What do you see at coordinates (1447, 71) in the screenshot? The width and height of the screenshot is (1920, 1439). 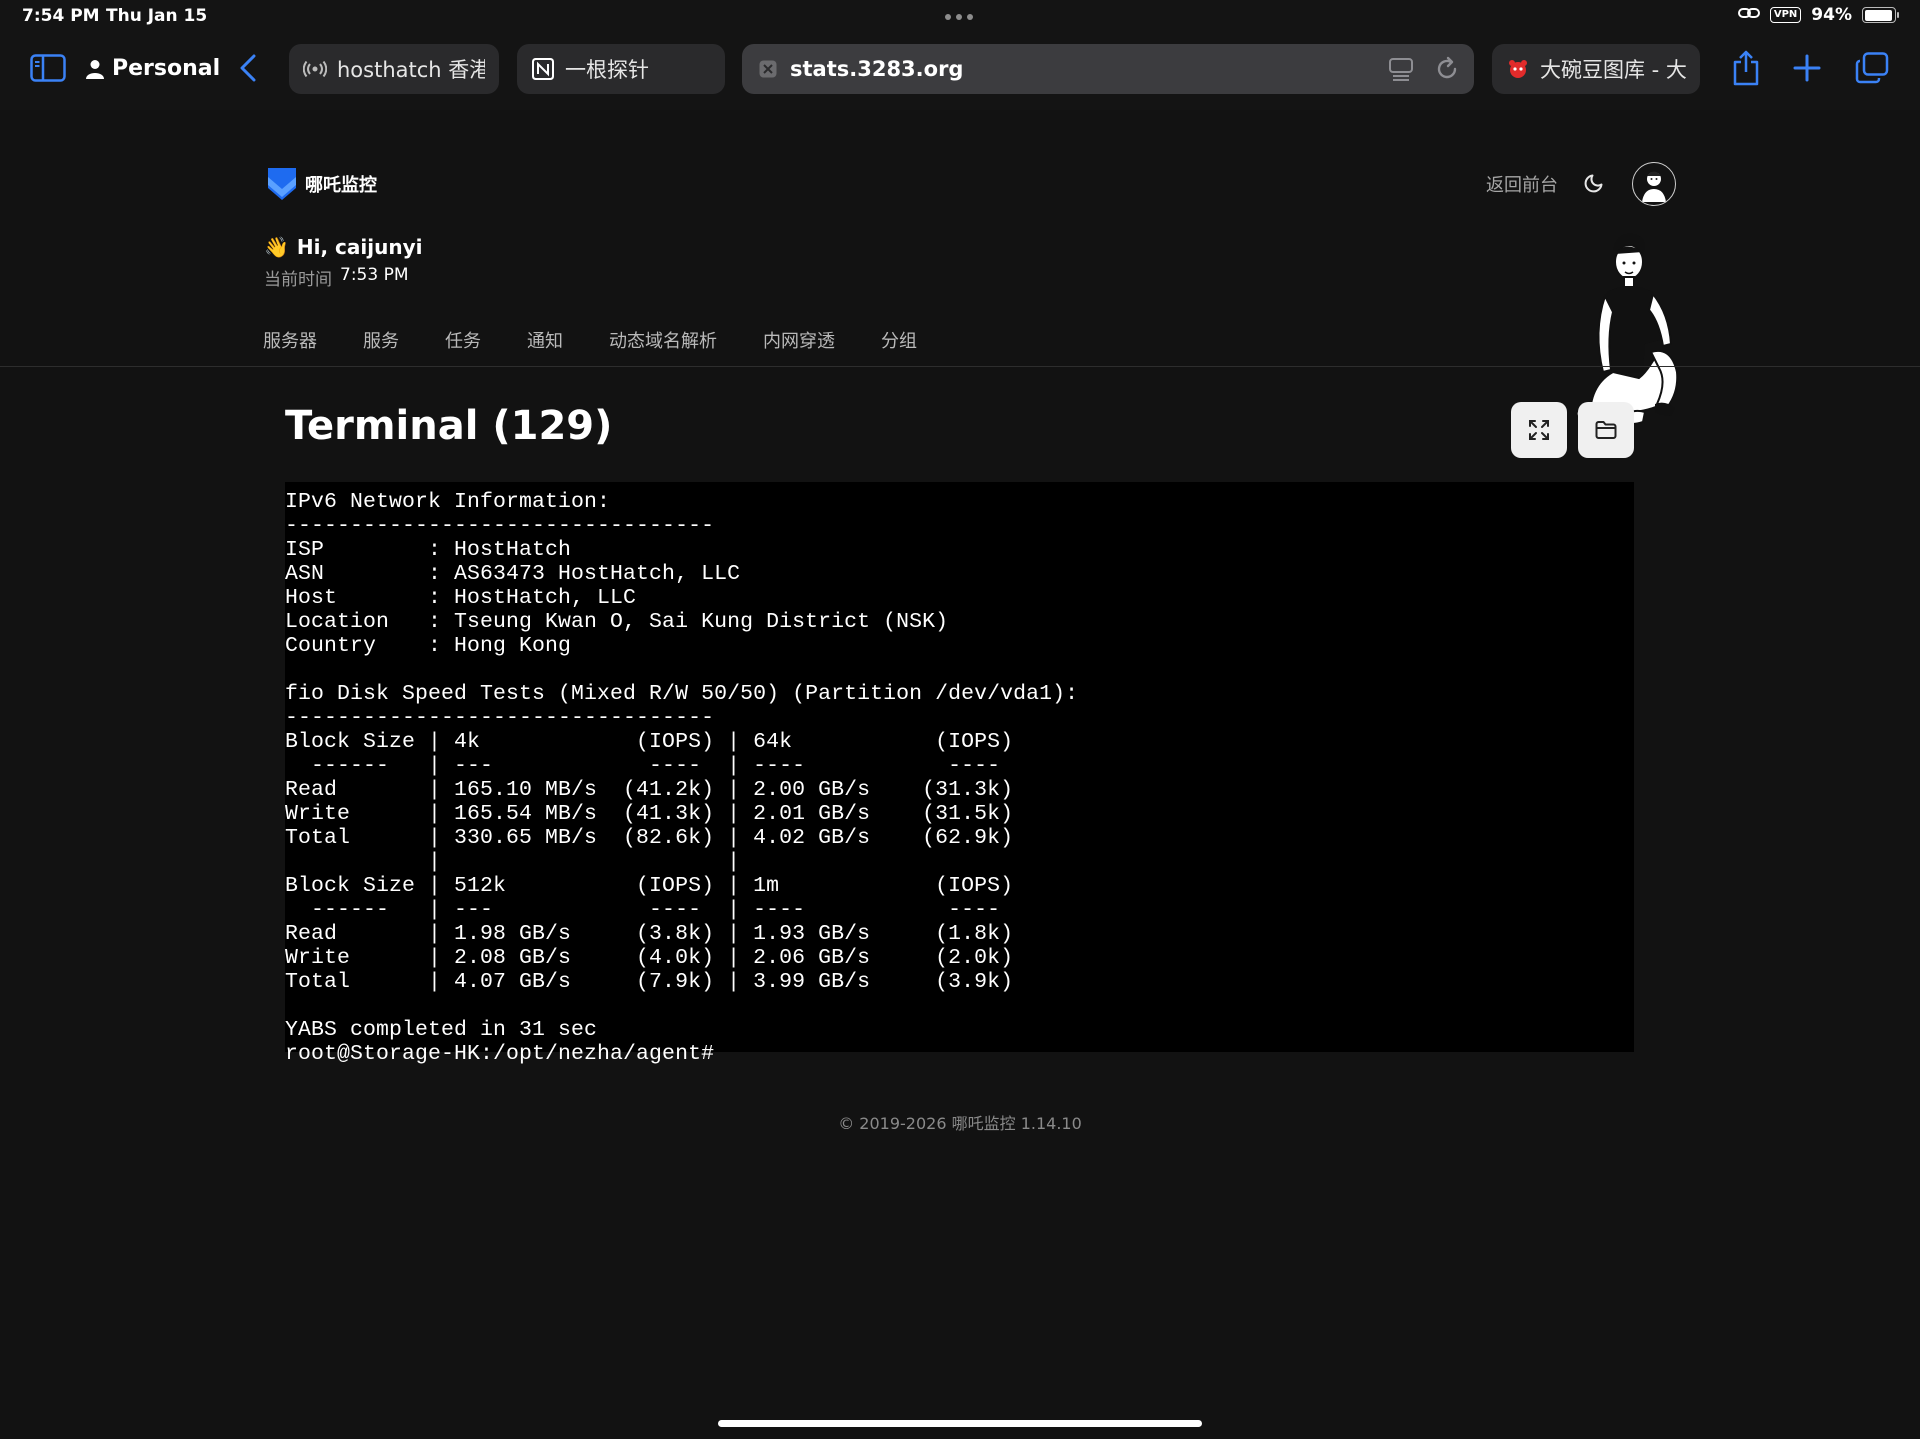 I see `reload-icon` at bounding box center [1447, 71].